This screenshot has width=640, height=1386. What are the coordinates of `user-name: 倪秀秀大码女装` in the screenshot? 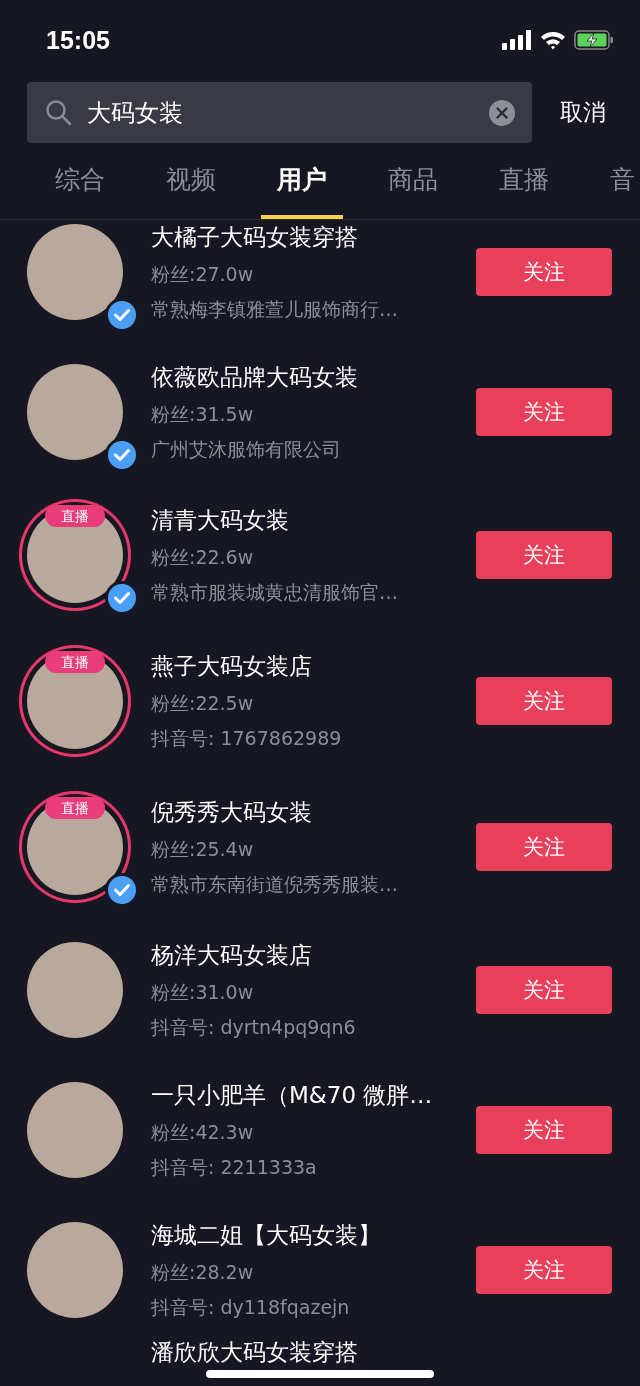 It's located at (313, 812).